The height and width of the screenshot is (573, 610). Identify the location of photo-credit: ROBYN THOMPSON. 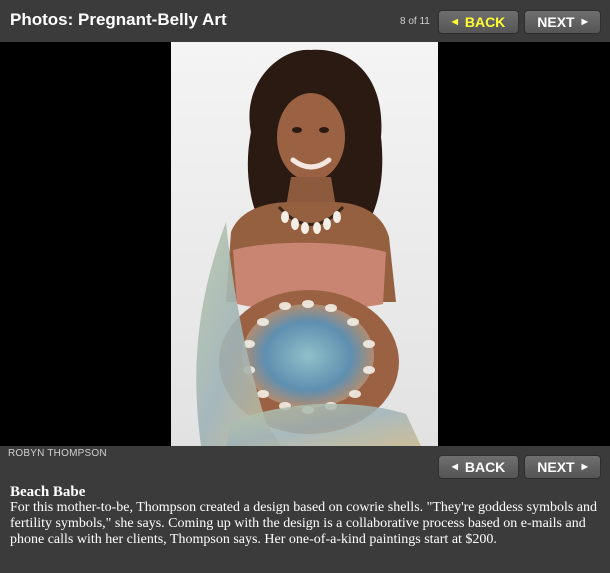
(57, 453).